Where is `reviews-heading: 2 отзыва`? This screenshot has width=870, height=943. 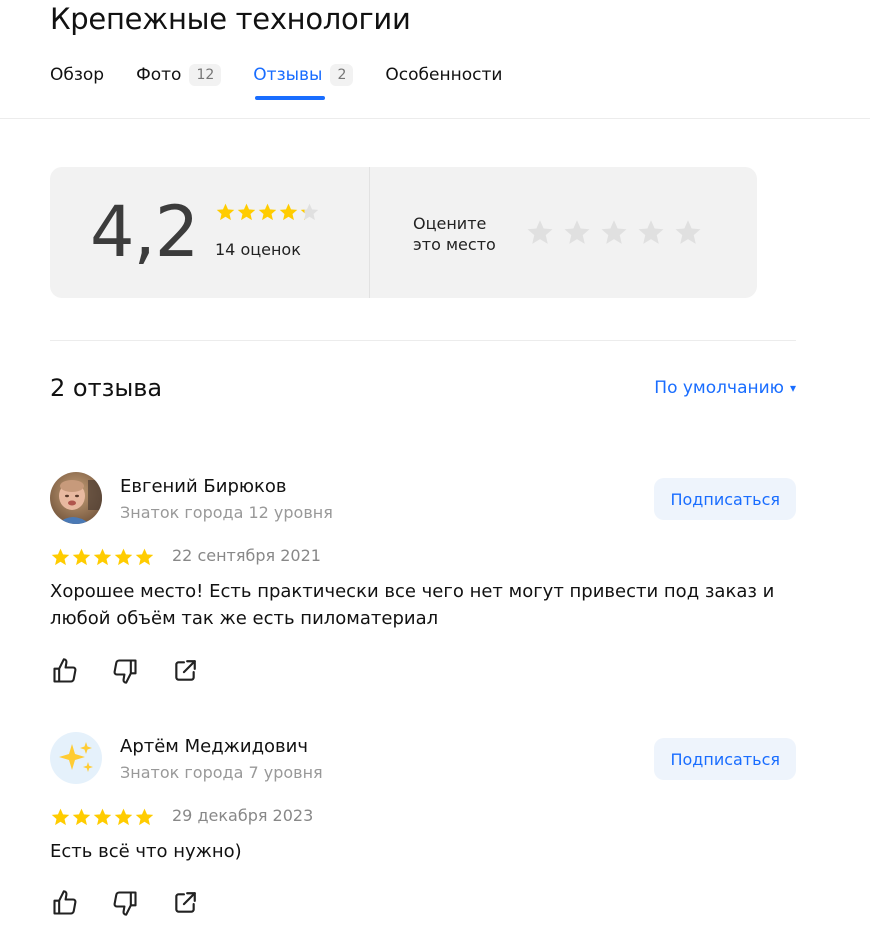
reviews-heading: 2 отзыва is located at coordinates (106, 388).